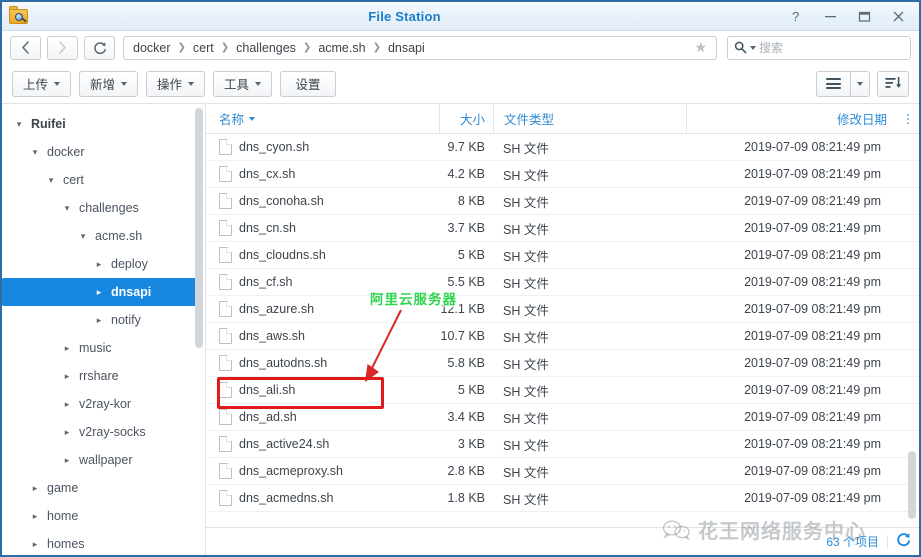 The image size is (921, 557). I want to click on tools-button: 工具, so click(243, 83).